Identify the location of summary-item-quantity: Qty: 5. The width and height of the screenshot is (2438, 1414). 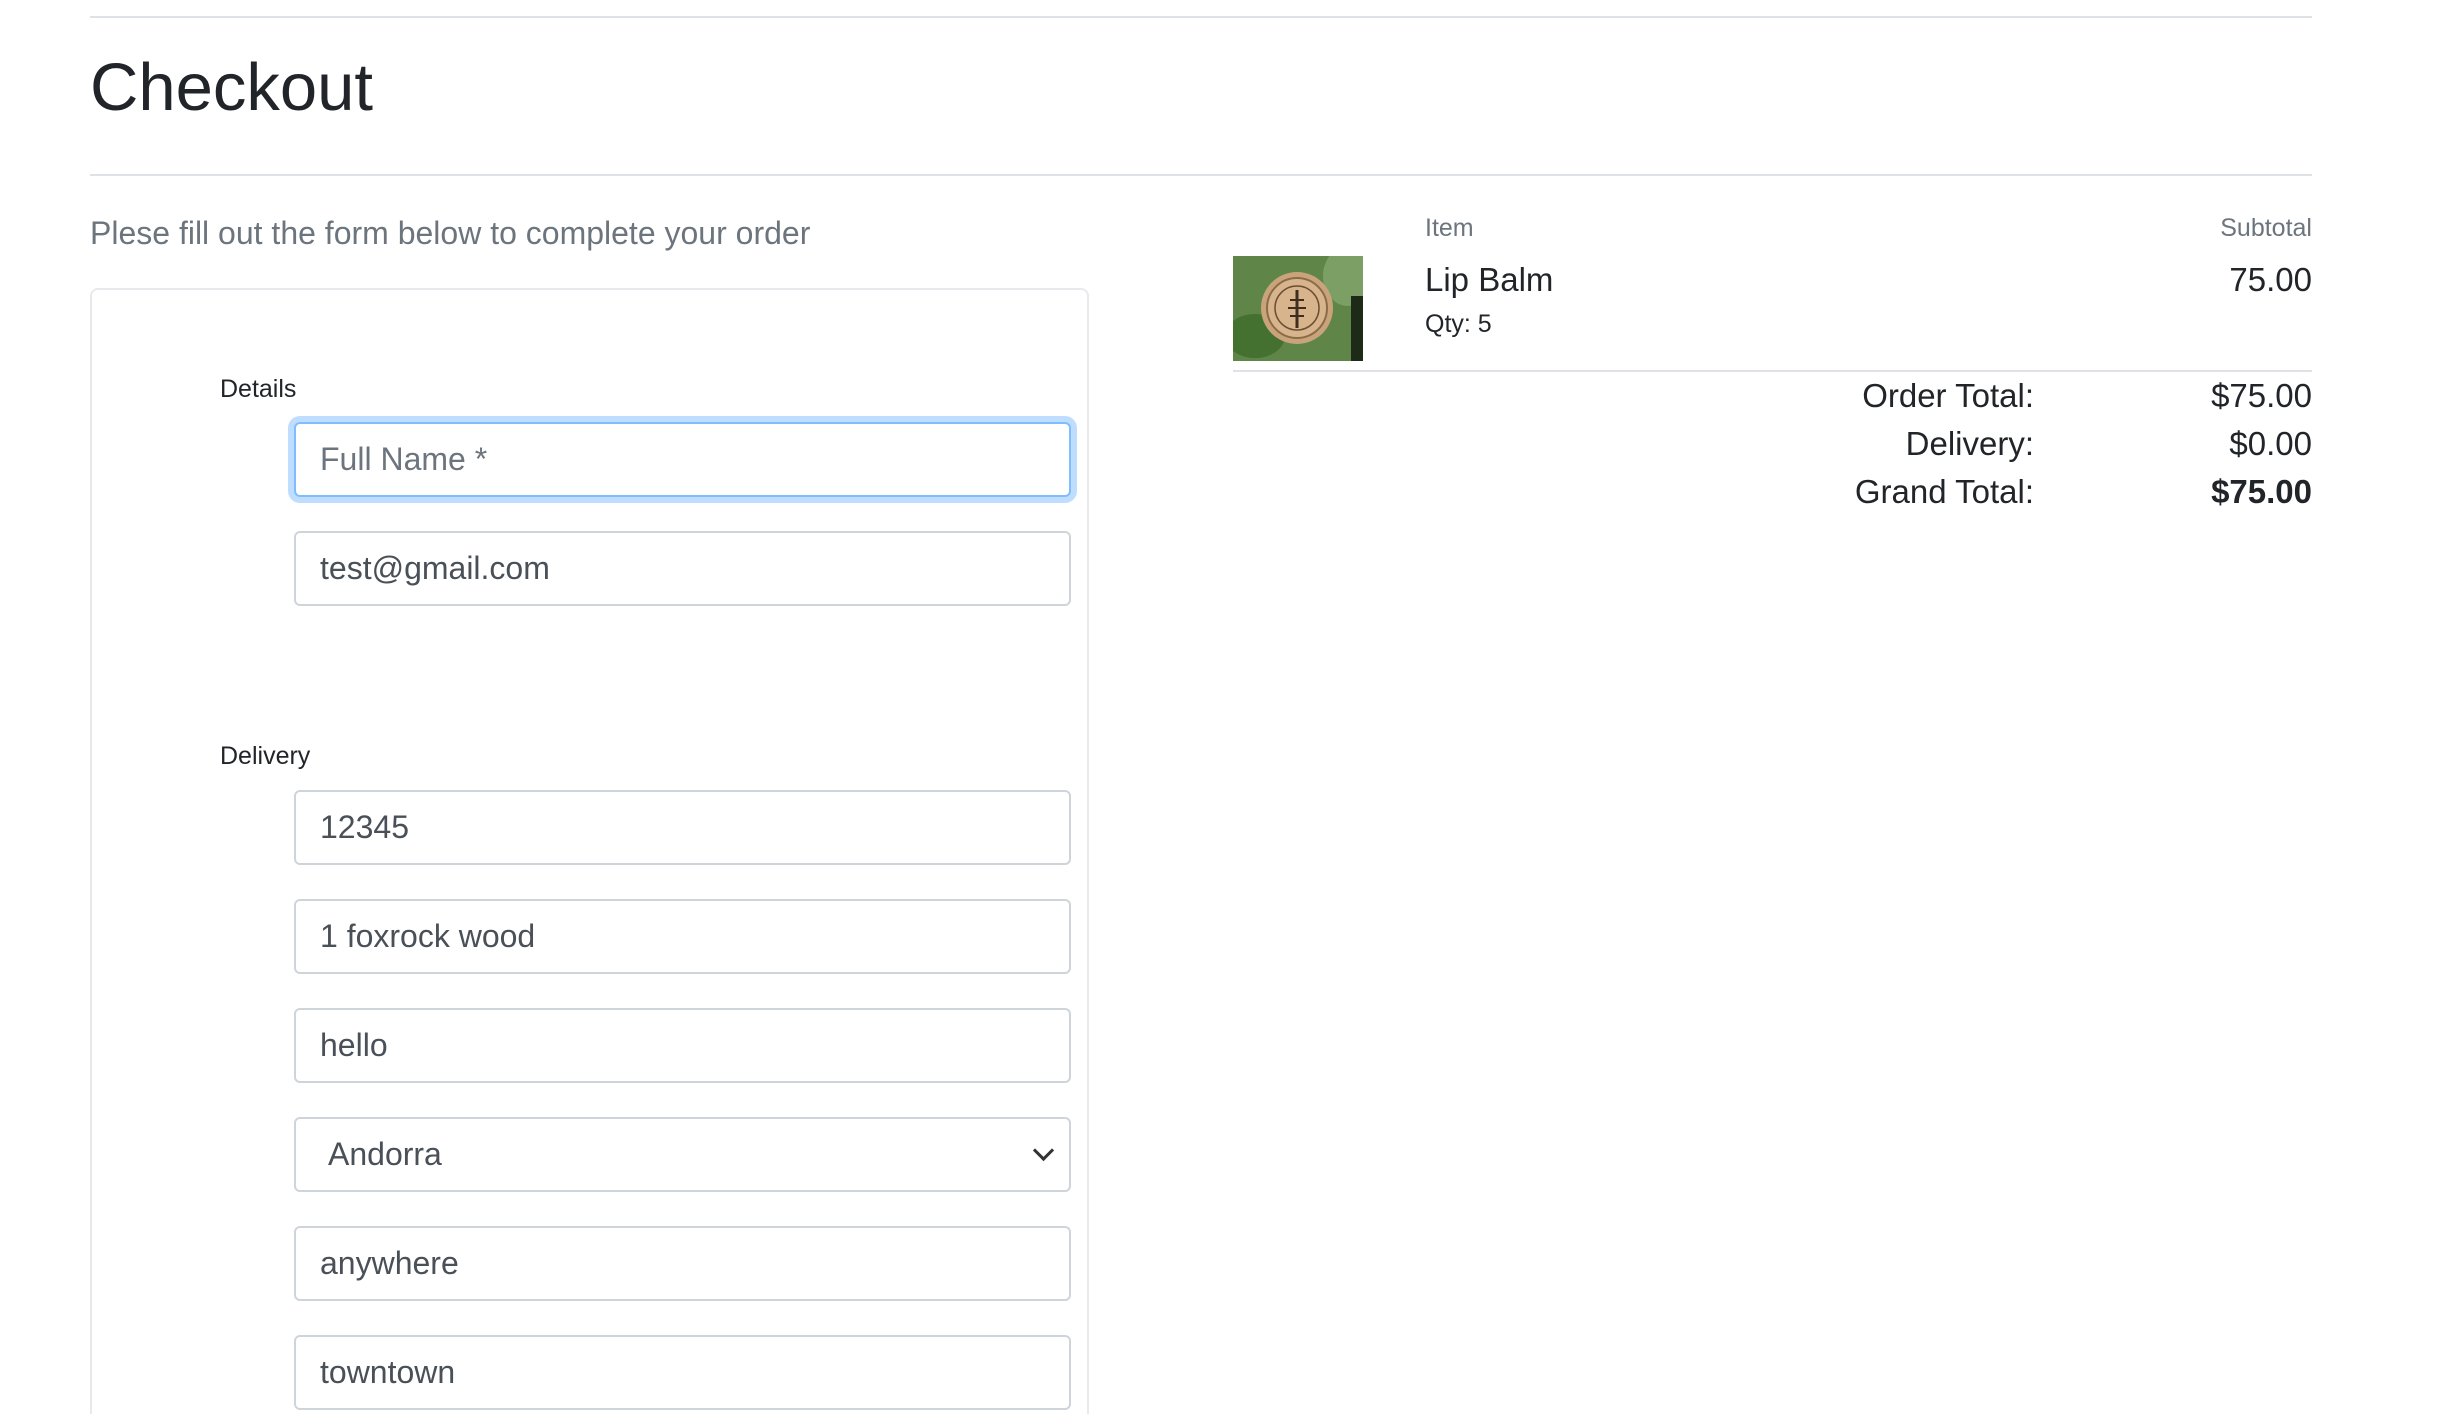
(1458, 324).